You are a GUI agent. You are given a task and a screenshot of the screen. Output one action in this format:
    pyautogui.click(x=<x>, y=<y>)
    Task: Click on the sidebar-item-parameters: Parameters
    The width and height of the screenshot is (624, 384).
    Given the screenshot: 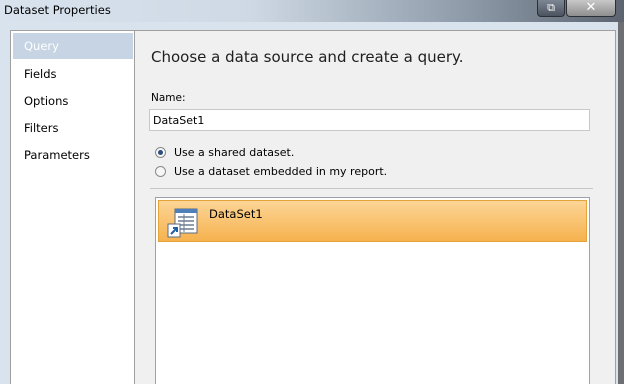 What is the action you would take?
    pyautogui.click(x=73, y=155)
    